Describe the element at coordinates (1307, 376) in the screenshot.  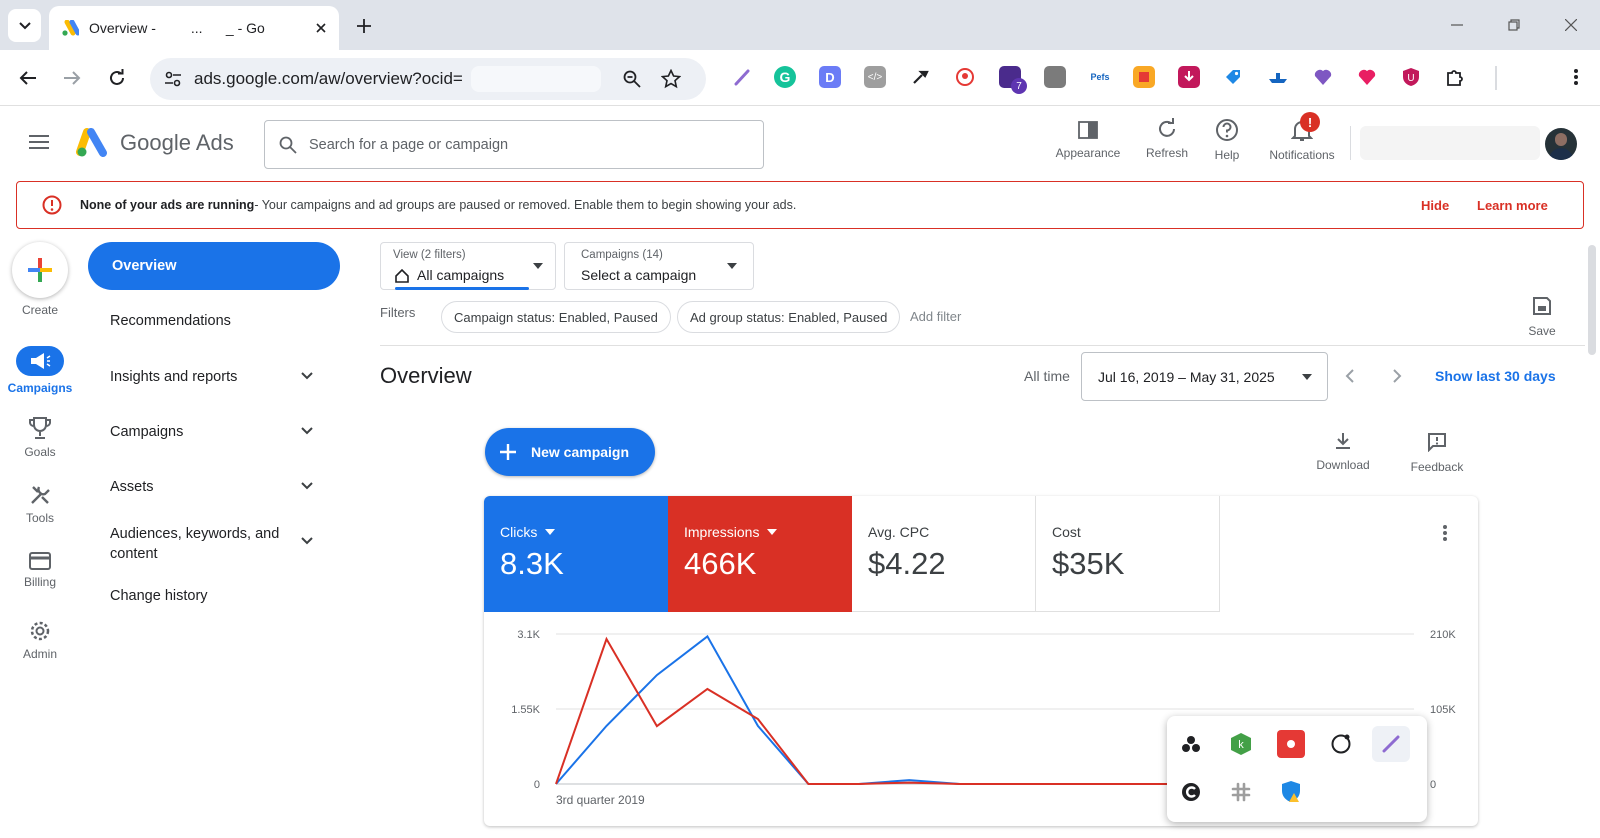
I see `dropdown-arrow-icon` at that location.